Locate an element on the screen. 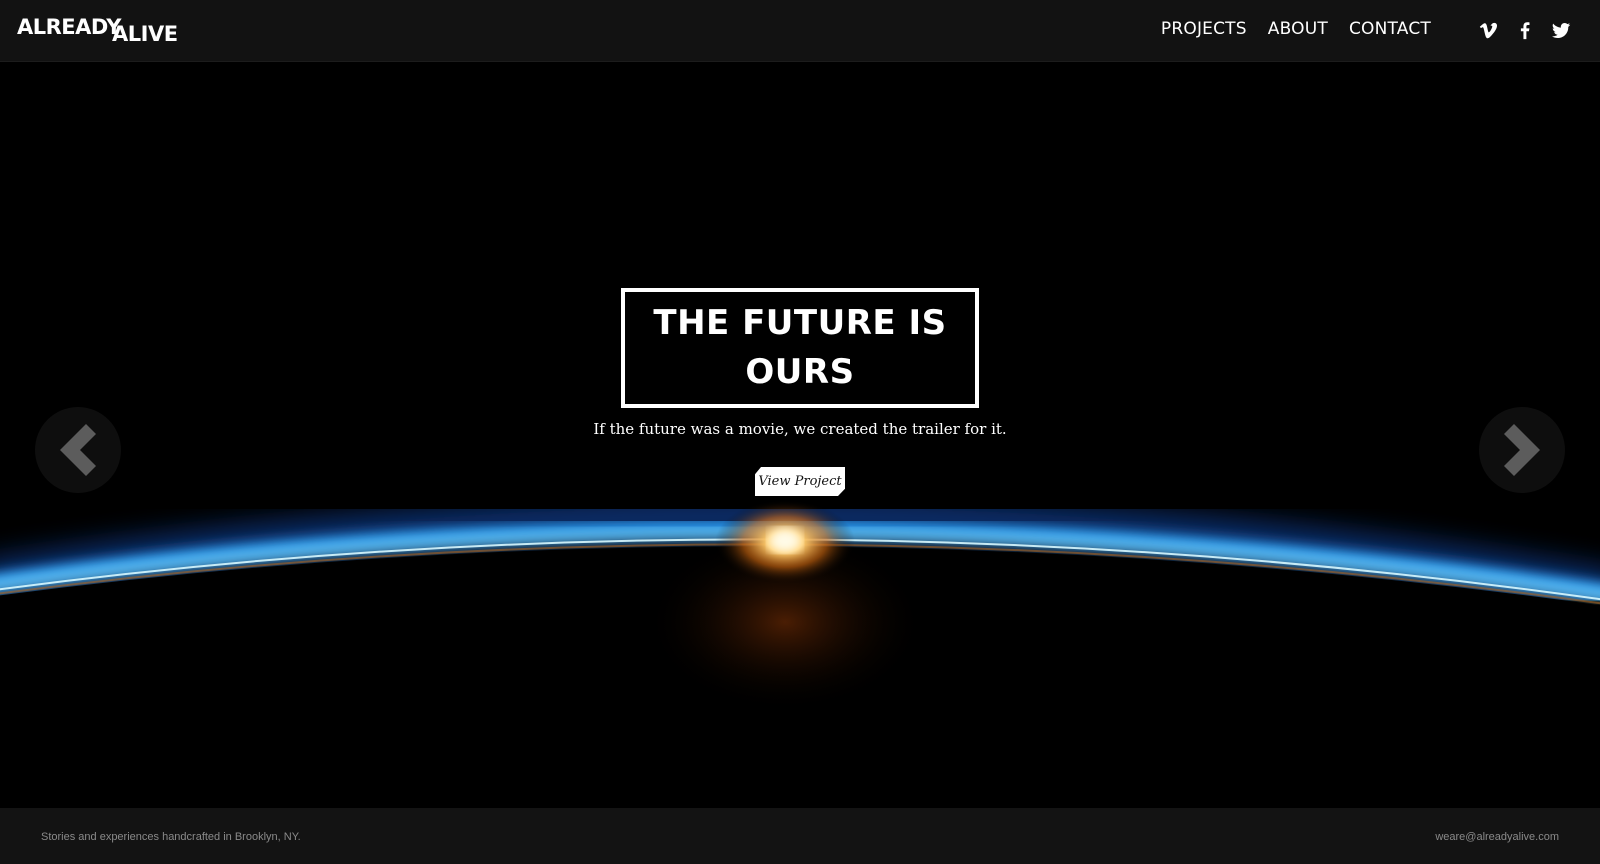  main-nav: PROJECTS ABOUT CONTACT is located at coordinates (1296, 29).